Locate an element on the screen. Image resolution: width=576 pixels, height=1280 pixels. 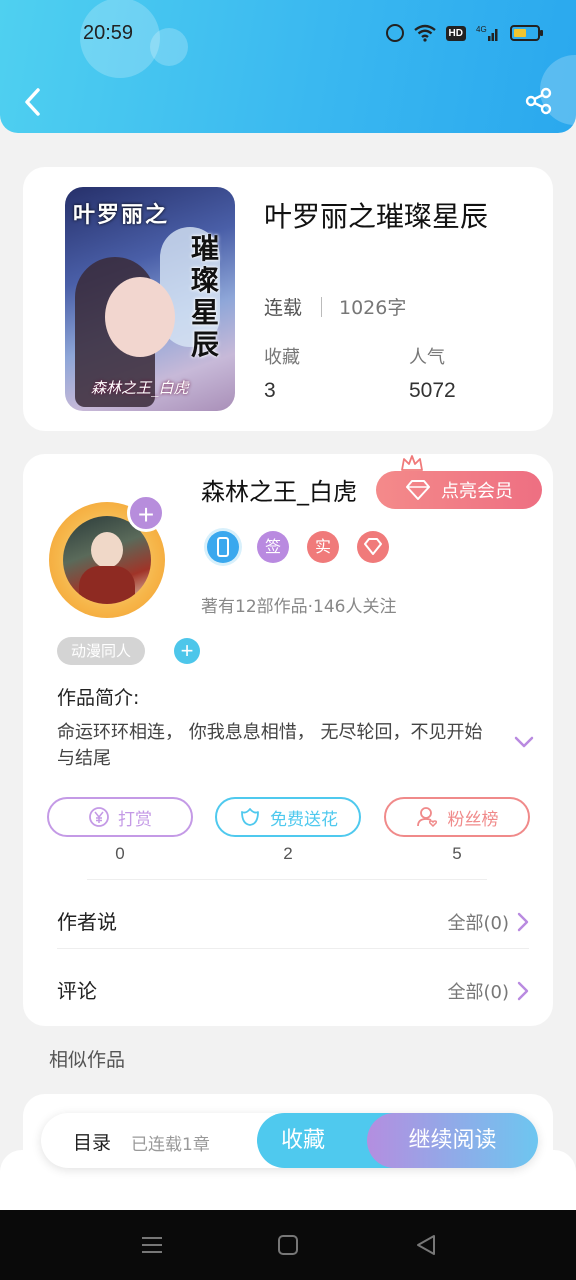
share-icon is located at coordinates (538, 101).